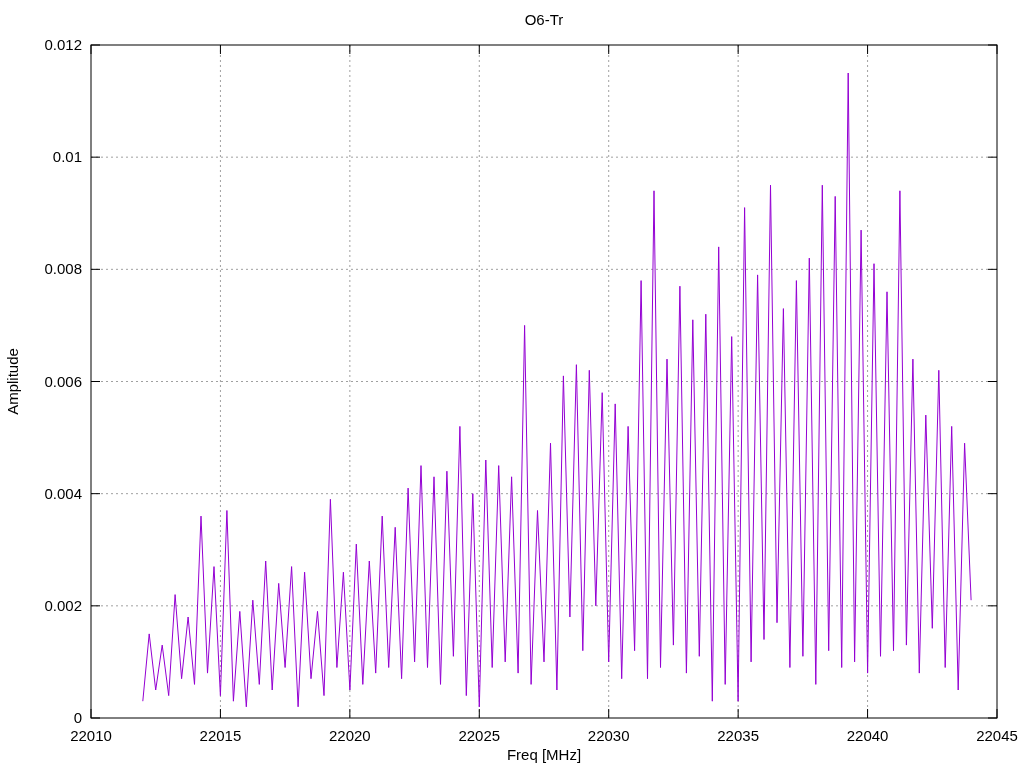 The image size is (1024, 768). What do you see at coordinates (67, 157) in the screenshot?
I see `y-tick-label: 0.01` at bounding box center [67, 157].